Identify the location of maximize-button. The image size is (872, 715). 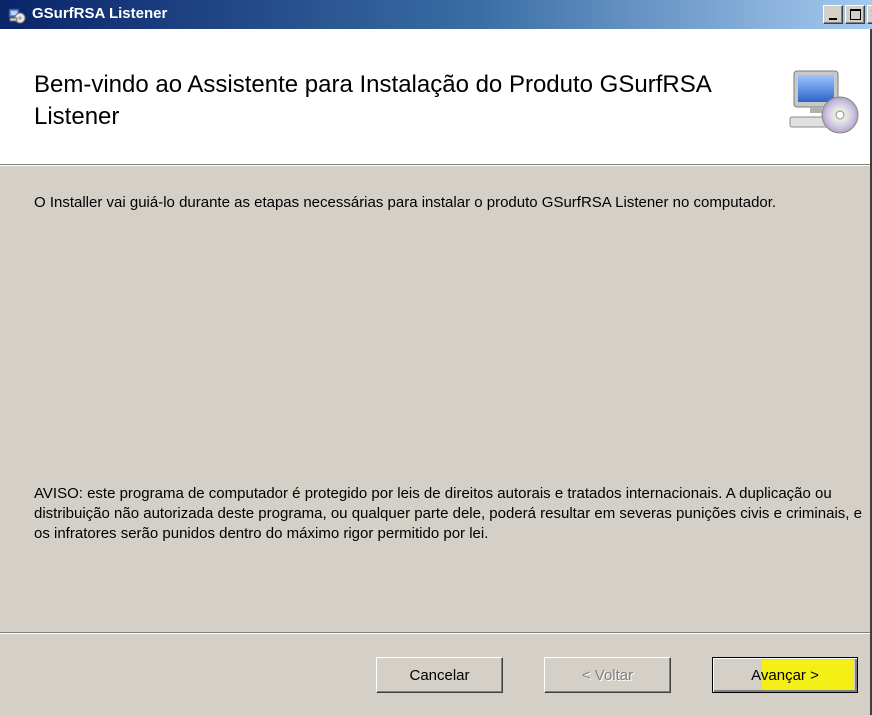
(855, 14).